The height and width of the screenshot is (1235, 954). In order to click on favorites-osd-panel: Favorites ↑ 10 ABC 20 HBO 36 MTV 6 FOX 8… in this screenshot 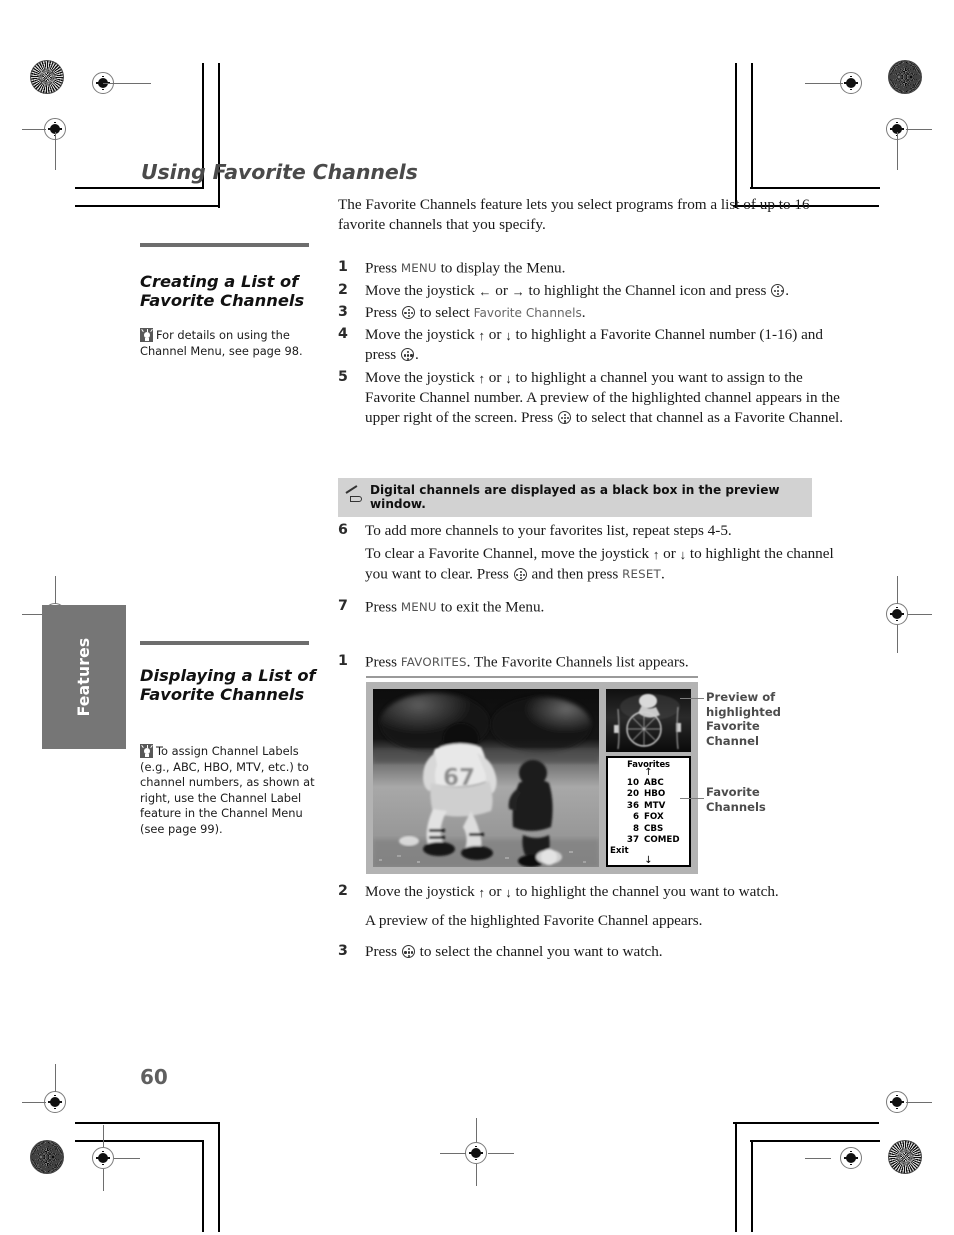, I will do `click(648, 811)`.